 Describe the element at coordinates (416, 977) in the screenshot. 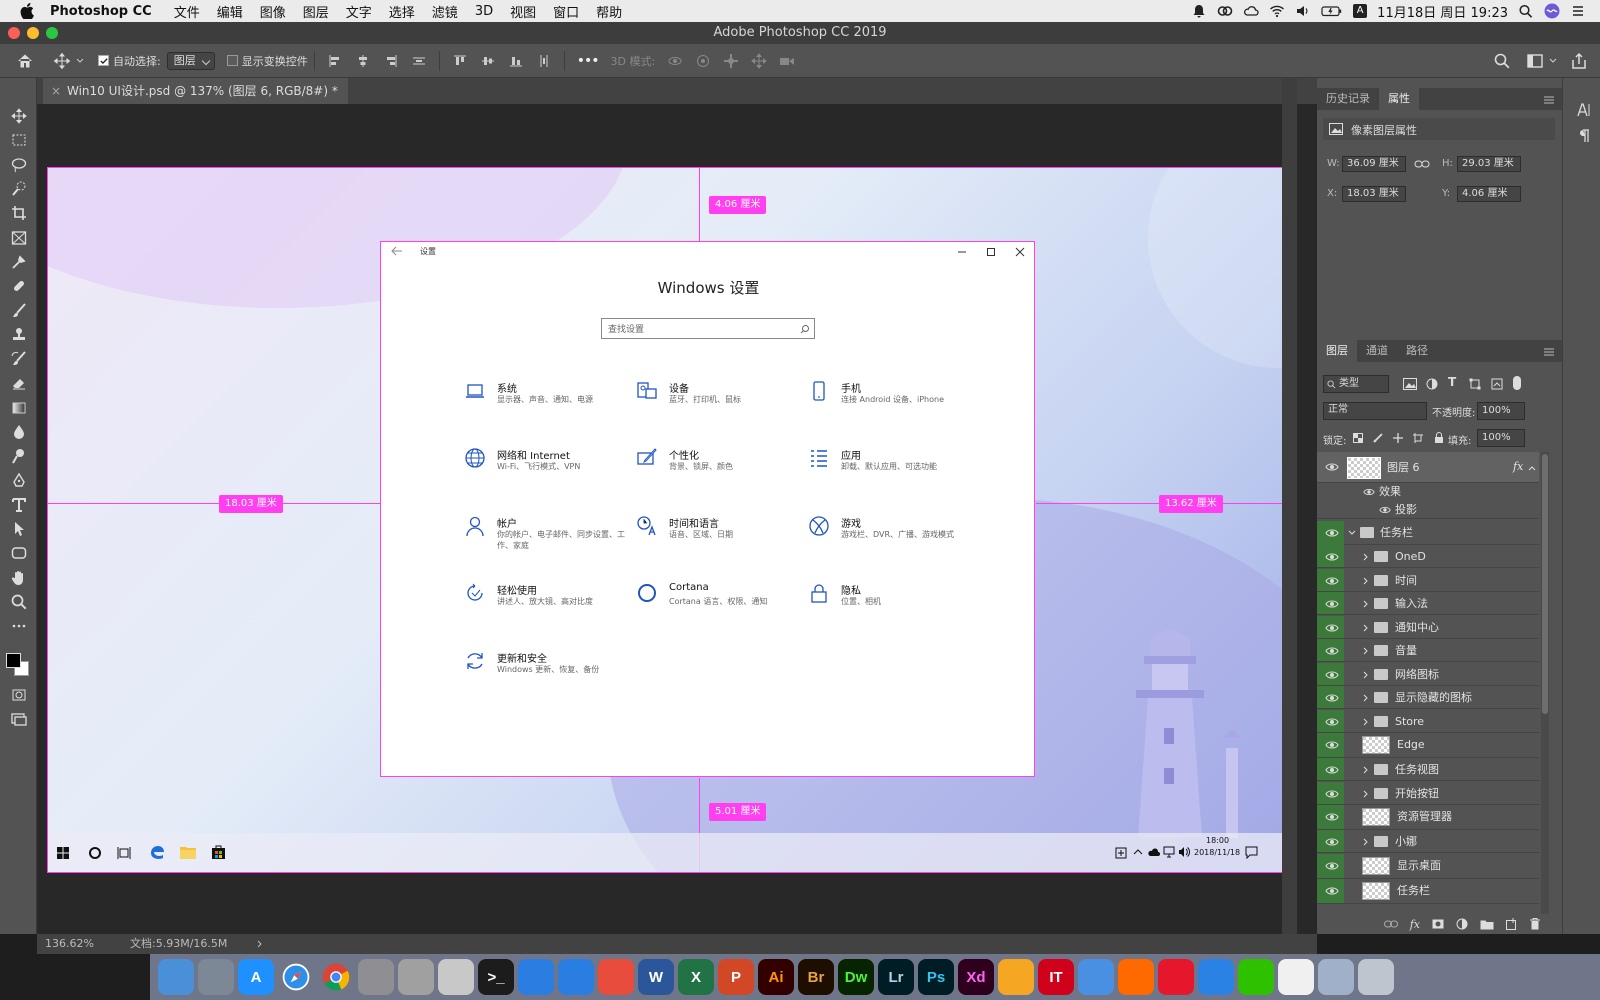

I see `utility-icon` at that location.